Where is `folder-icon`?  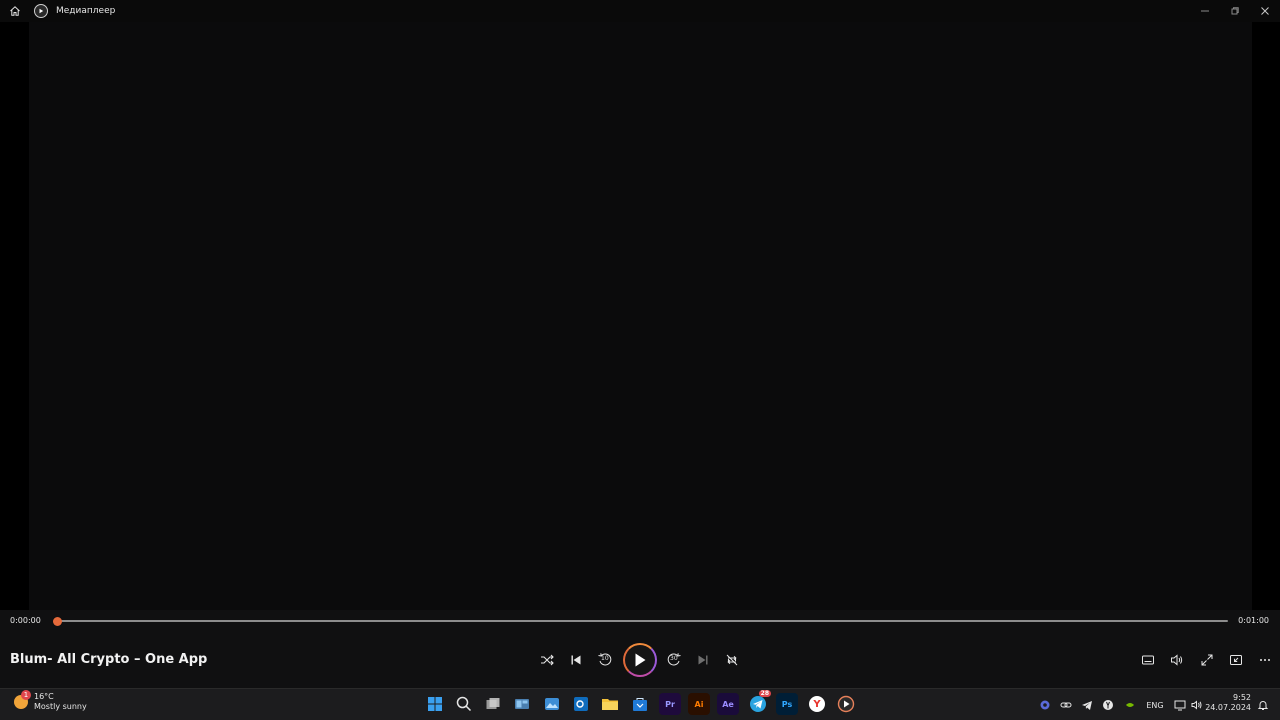 folder-icon is located at coordinates (610, 704).